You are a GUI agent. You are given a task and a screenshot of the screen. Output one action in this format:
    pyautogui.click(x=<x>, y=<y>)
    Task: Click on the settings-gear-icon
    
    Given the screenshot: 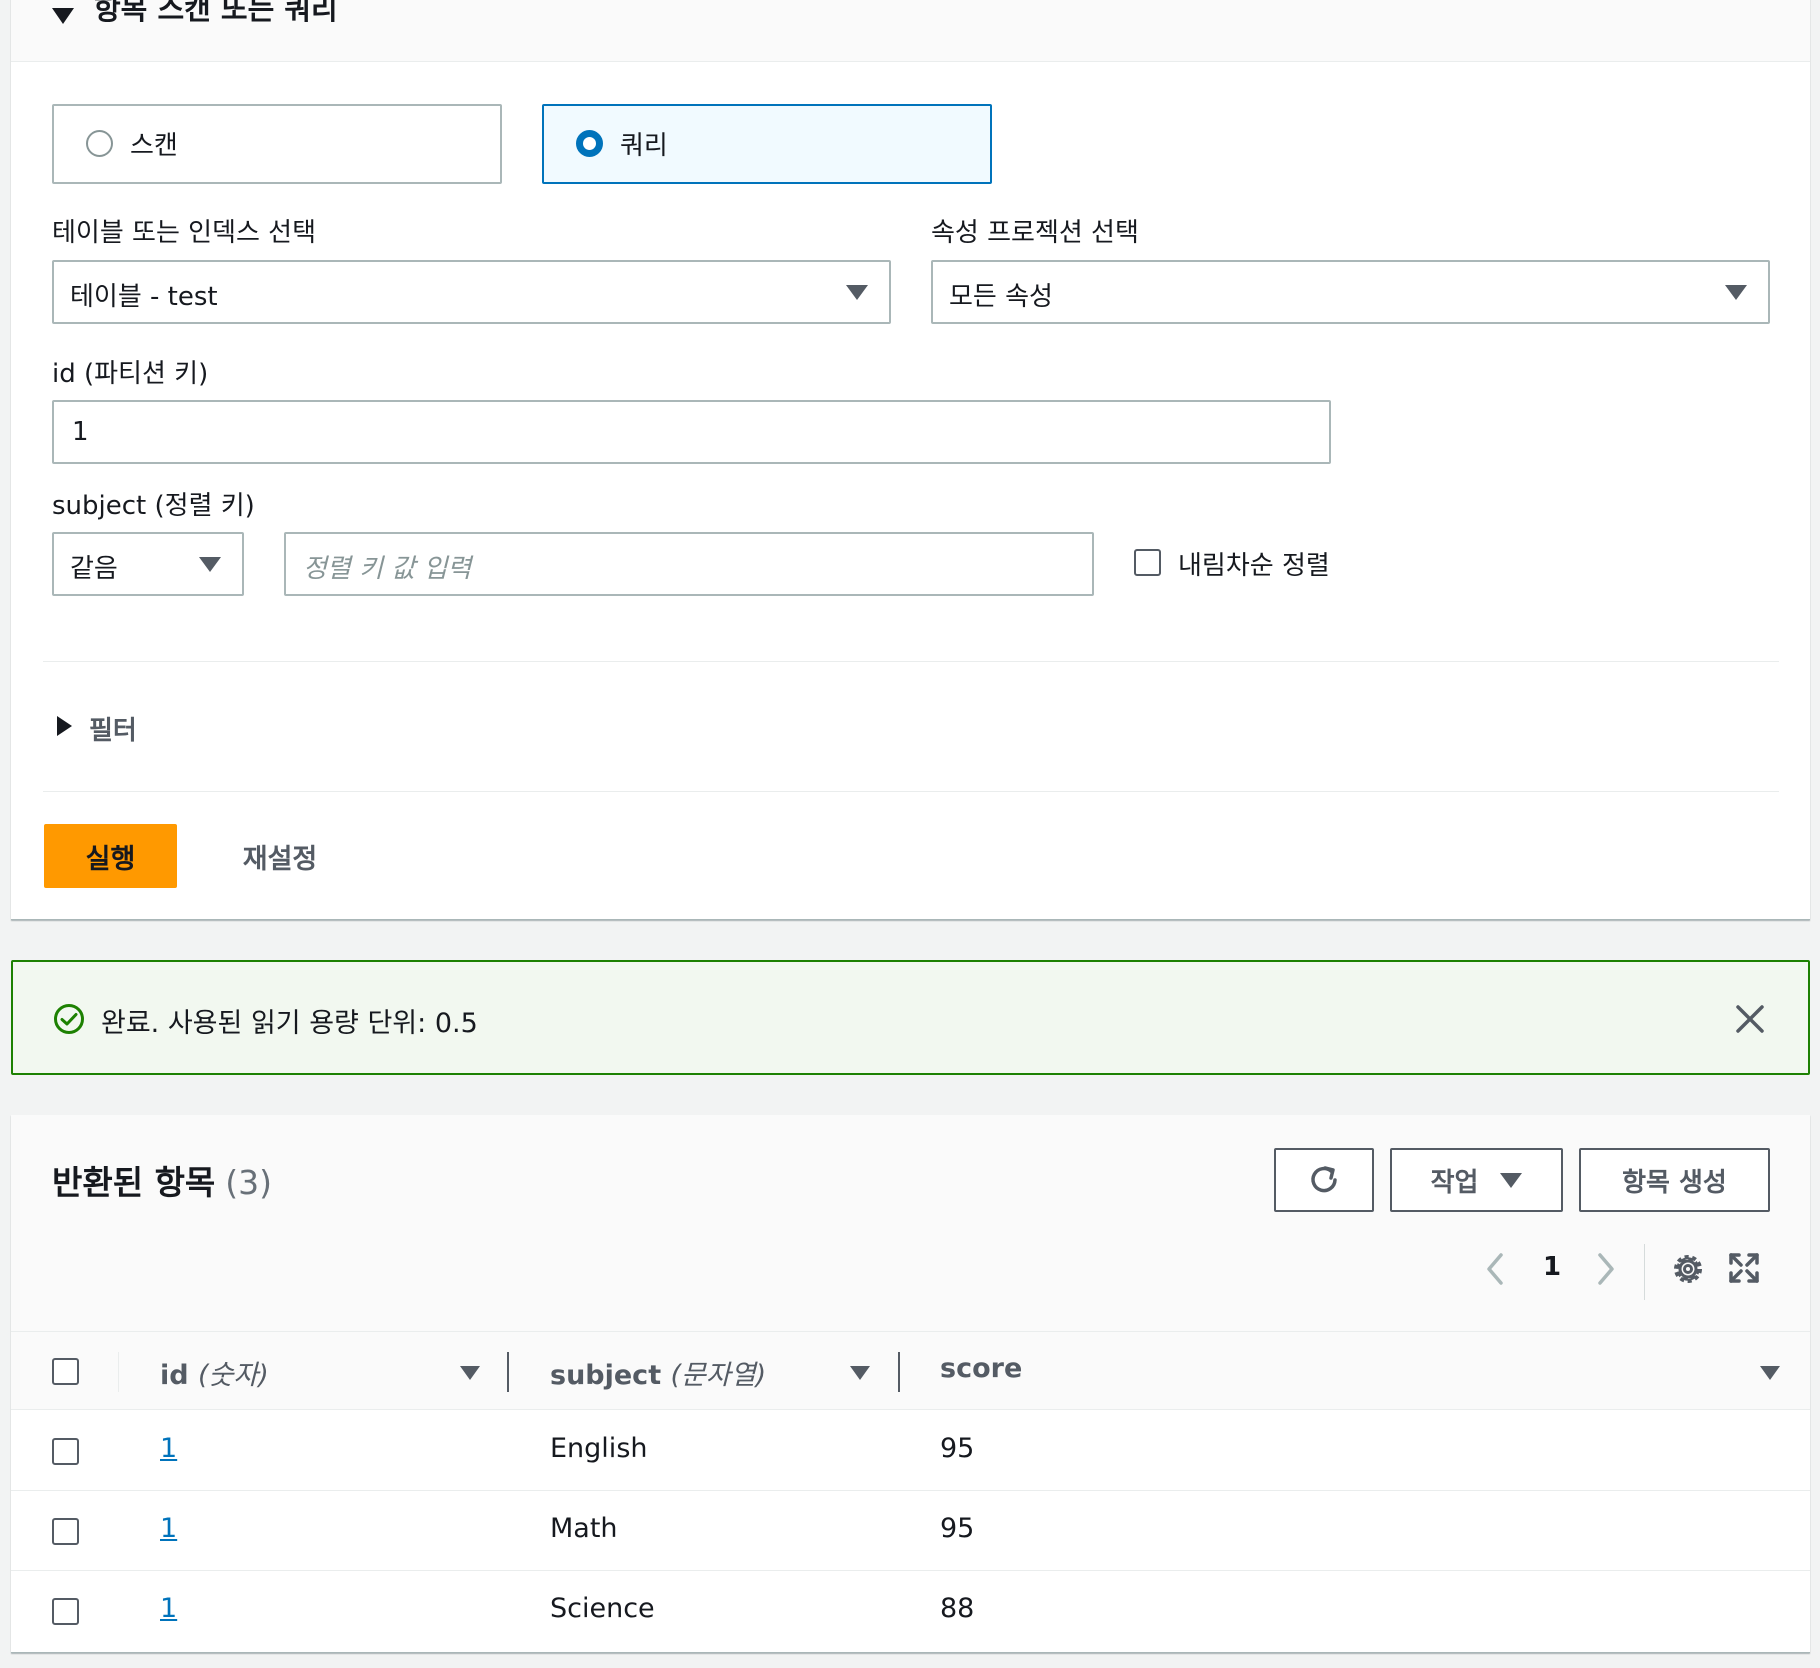 What is the action you would take?
    pyautogui.click(x=1688, y=1269)
    